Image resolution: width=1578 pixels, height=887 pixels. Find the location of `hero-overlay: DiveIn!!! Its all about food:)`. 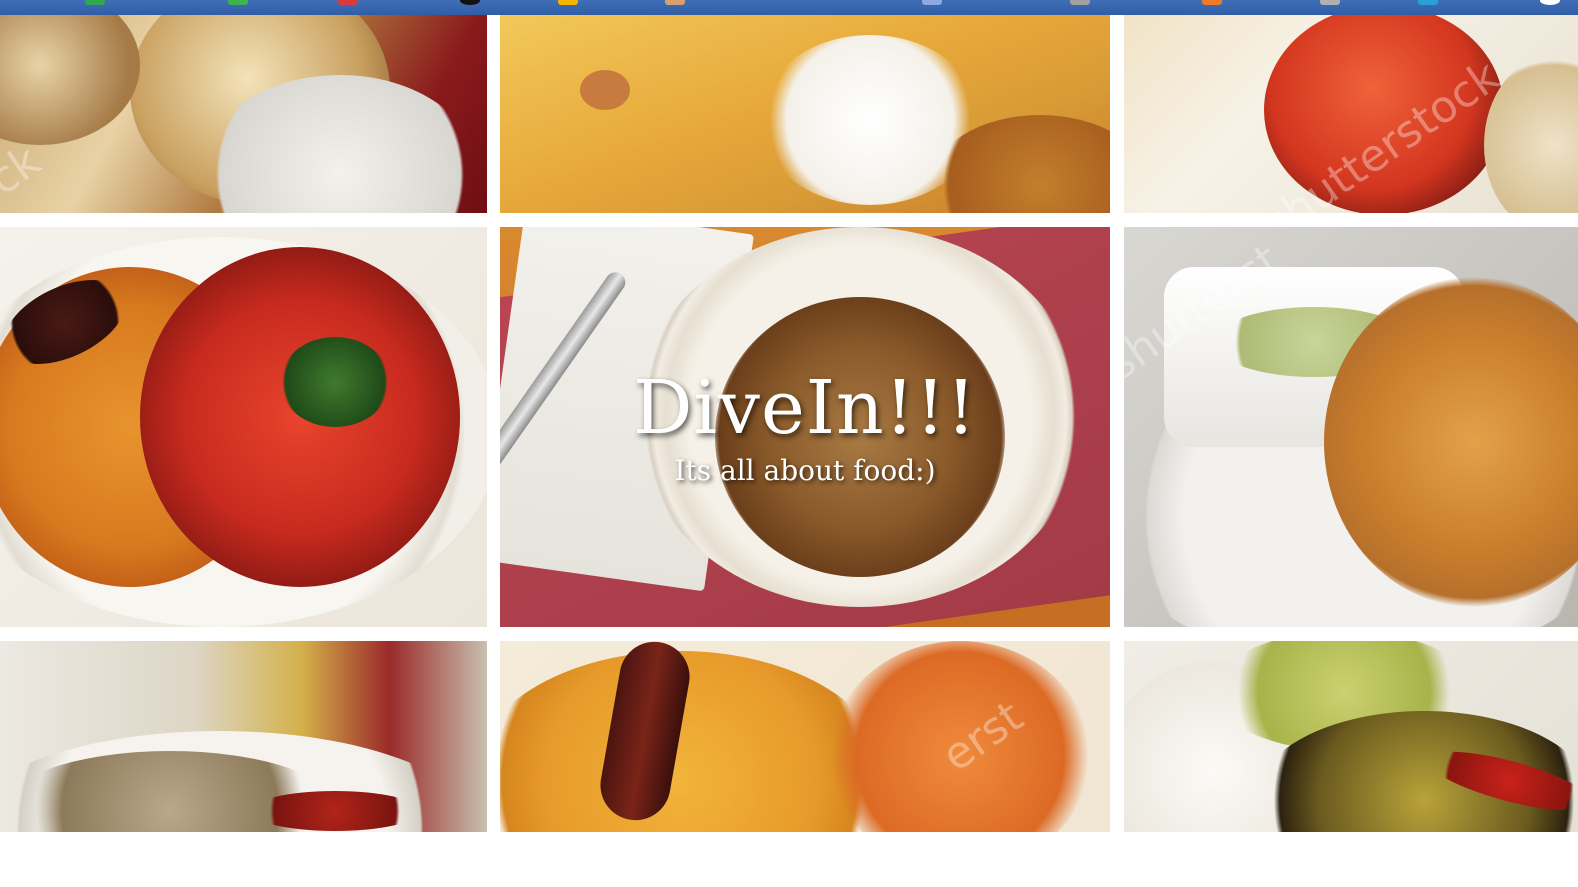

hero-overlay: DiveIn!!! Its all about food:) is located at coordinates (805, 428).